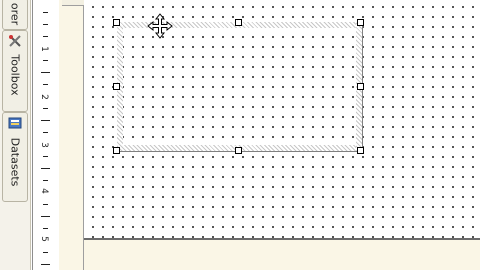 This screenshot has width=480, height=270. I want to click on resize-handle-bottom, so click(238, 150).